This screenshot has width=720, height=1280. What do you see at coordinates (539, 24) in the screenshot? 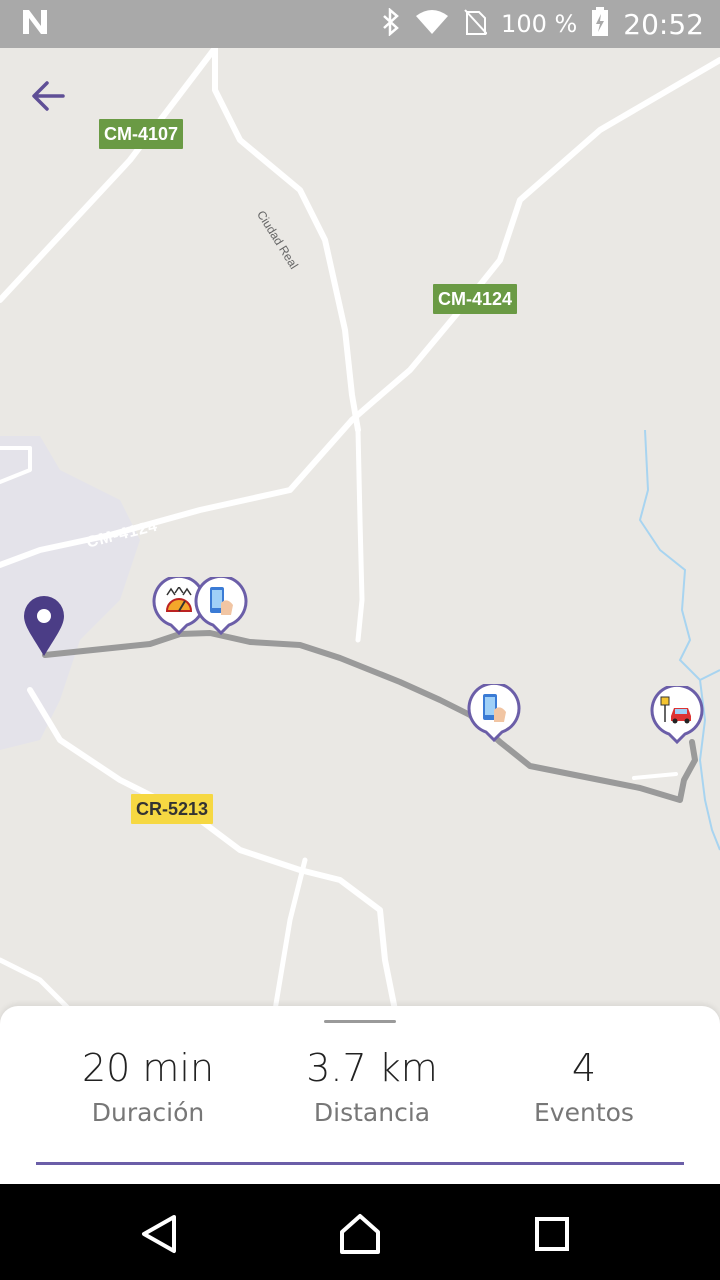
I see `battery-percent: 100 %` at bounding box center [539, 24].